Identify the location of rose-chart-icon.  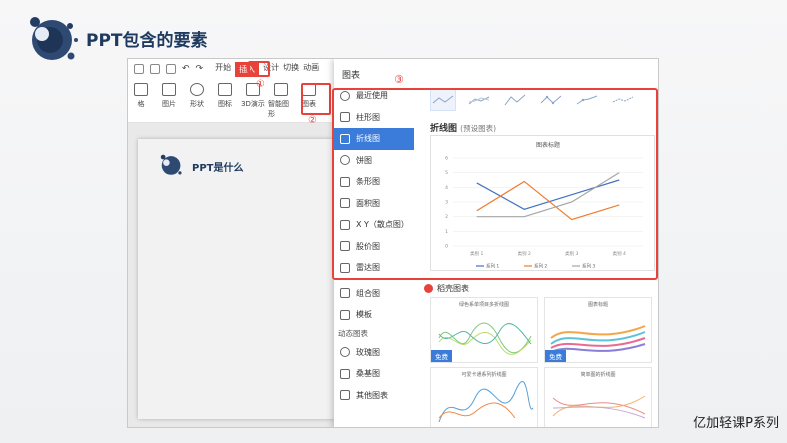
(345, 352).